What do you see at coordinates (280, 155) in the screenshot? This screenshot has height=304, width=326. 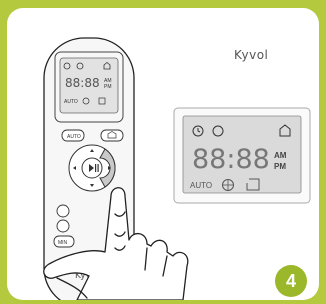 I see `display-am: AM` at bounding box center [280, 155].